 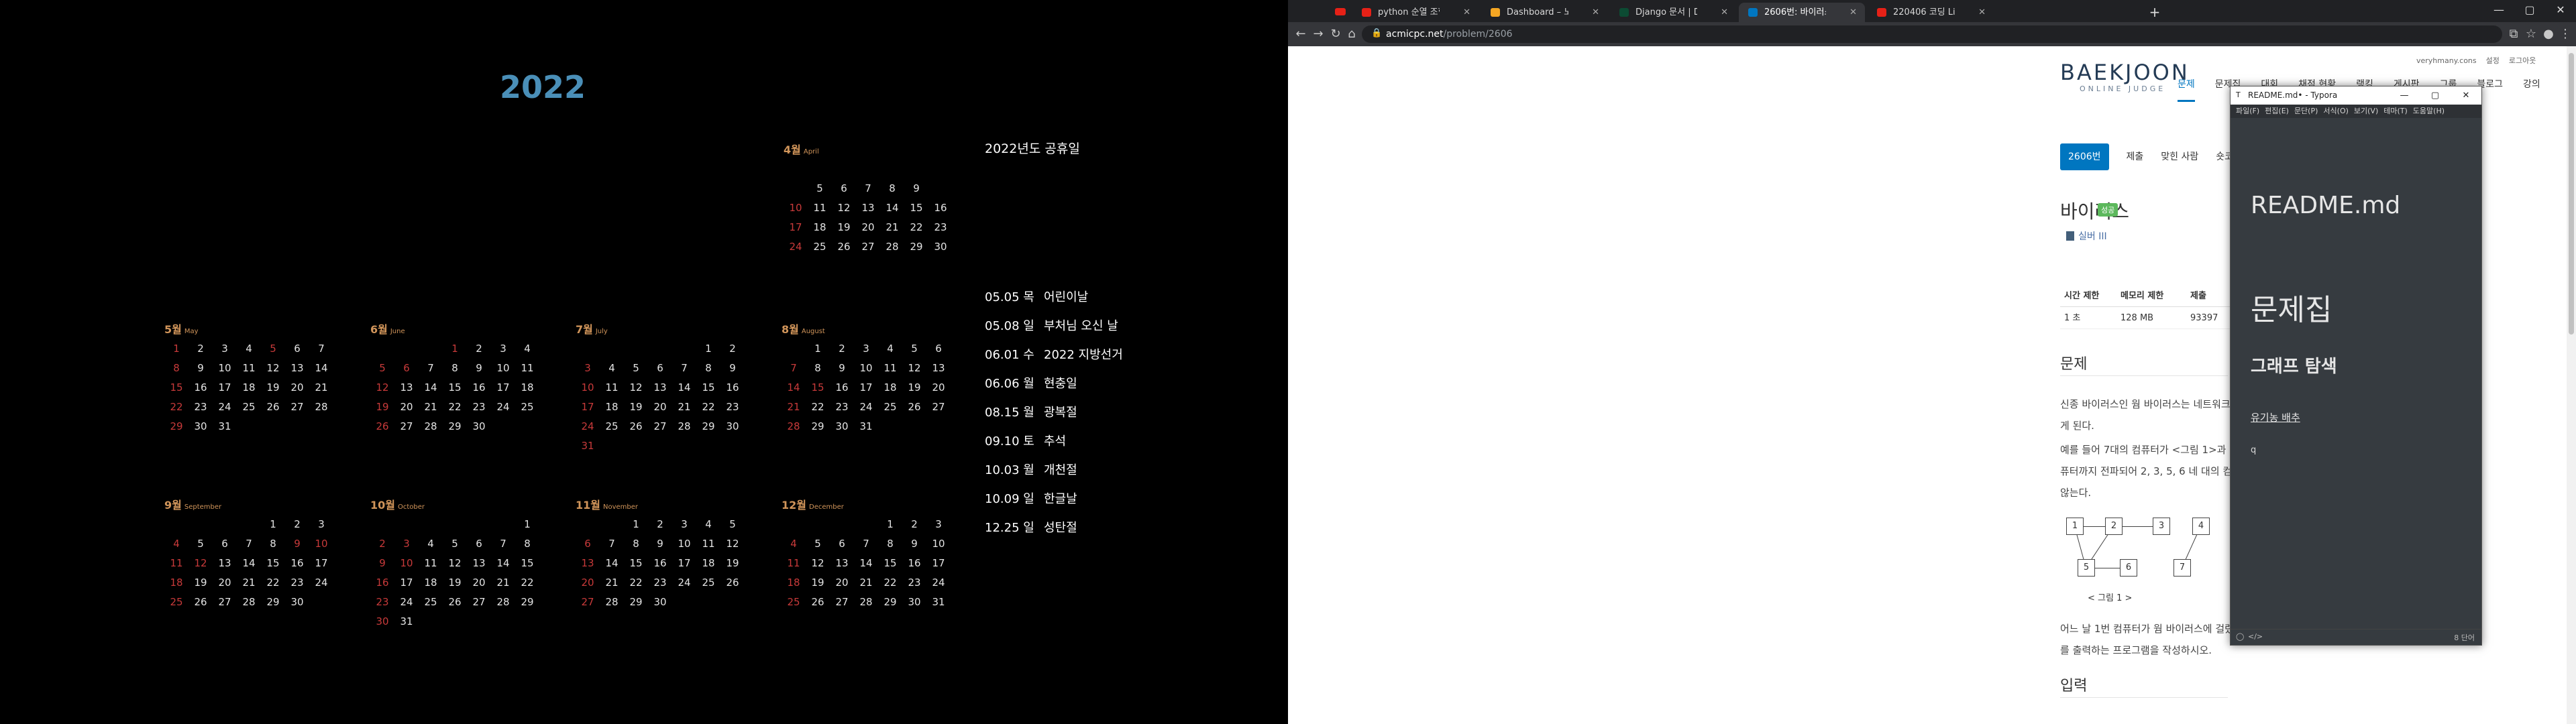 I want to click on typora-menu-item: 서식(O), so click(x=2335, y=112).